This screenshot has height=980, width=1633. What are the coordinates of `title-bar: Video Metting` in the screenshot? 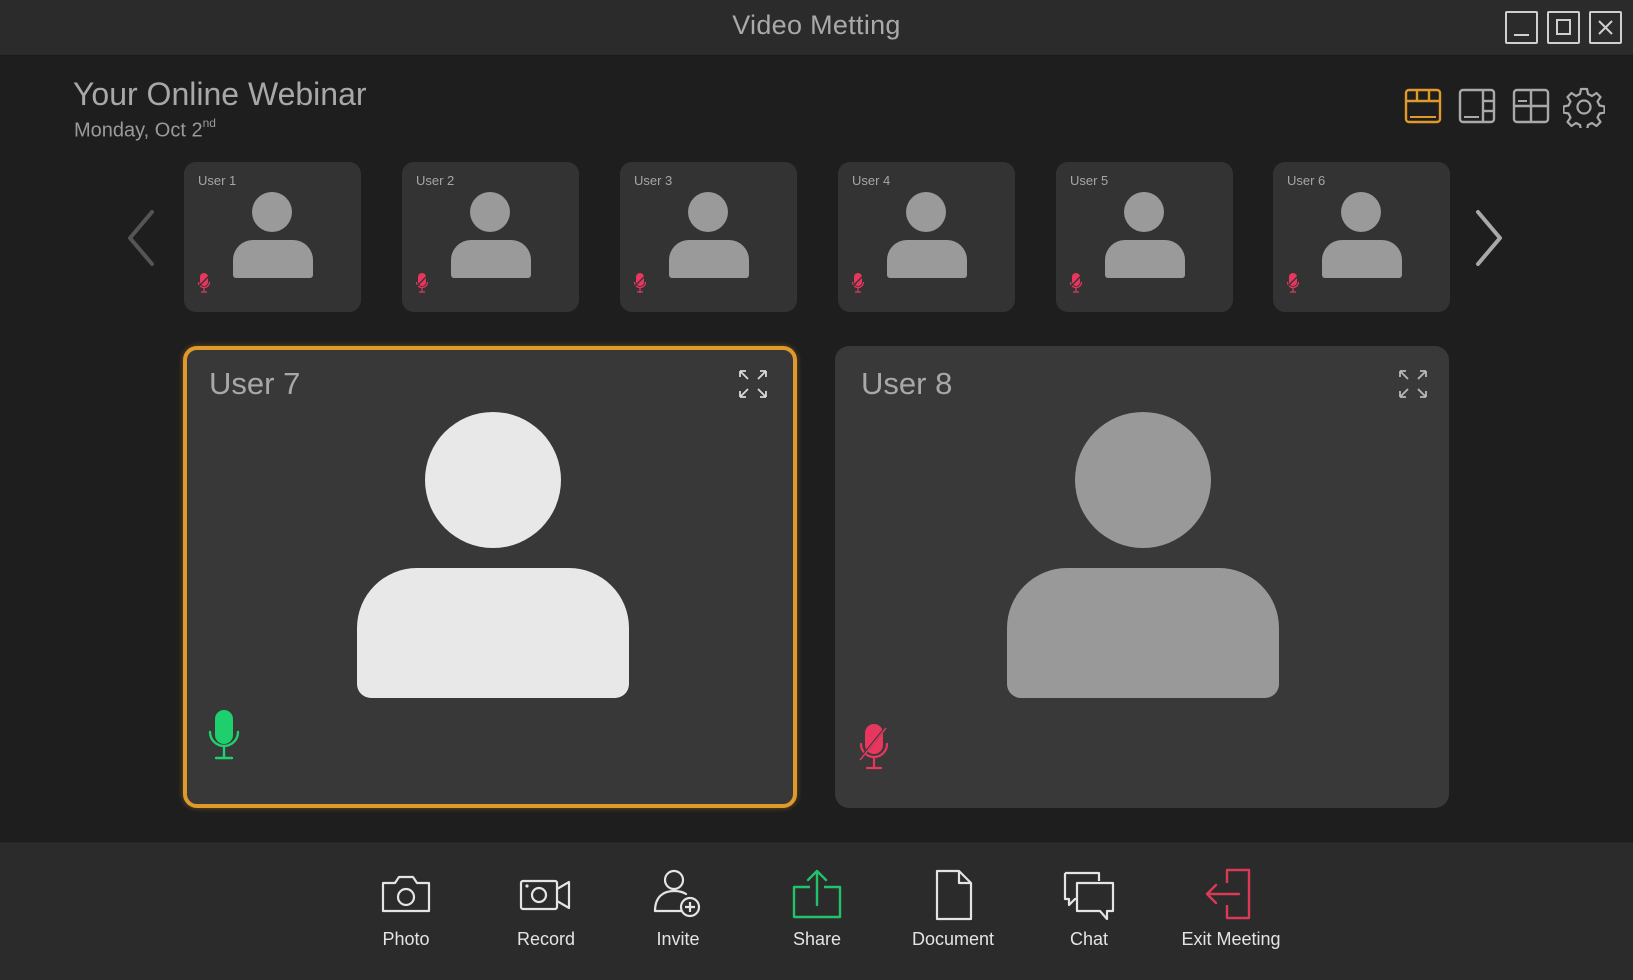 It's located at (816, 28).